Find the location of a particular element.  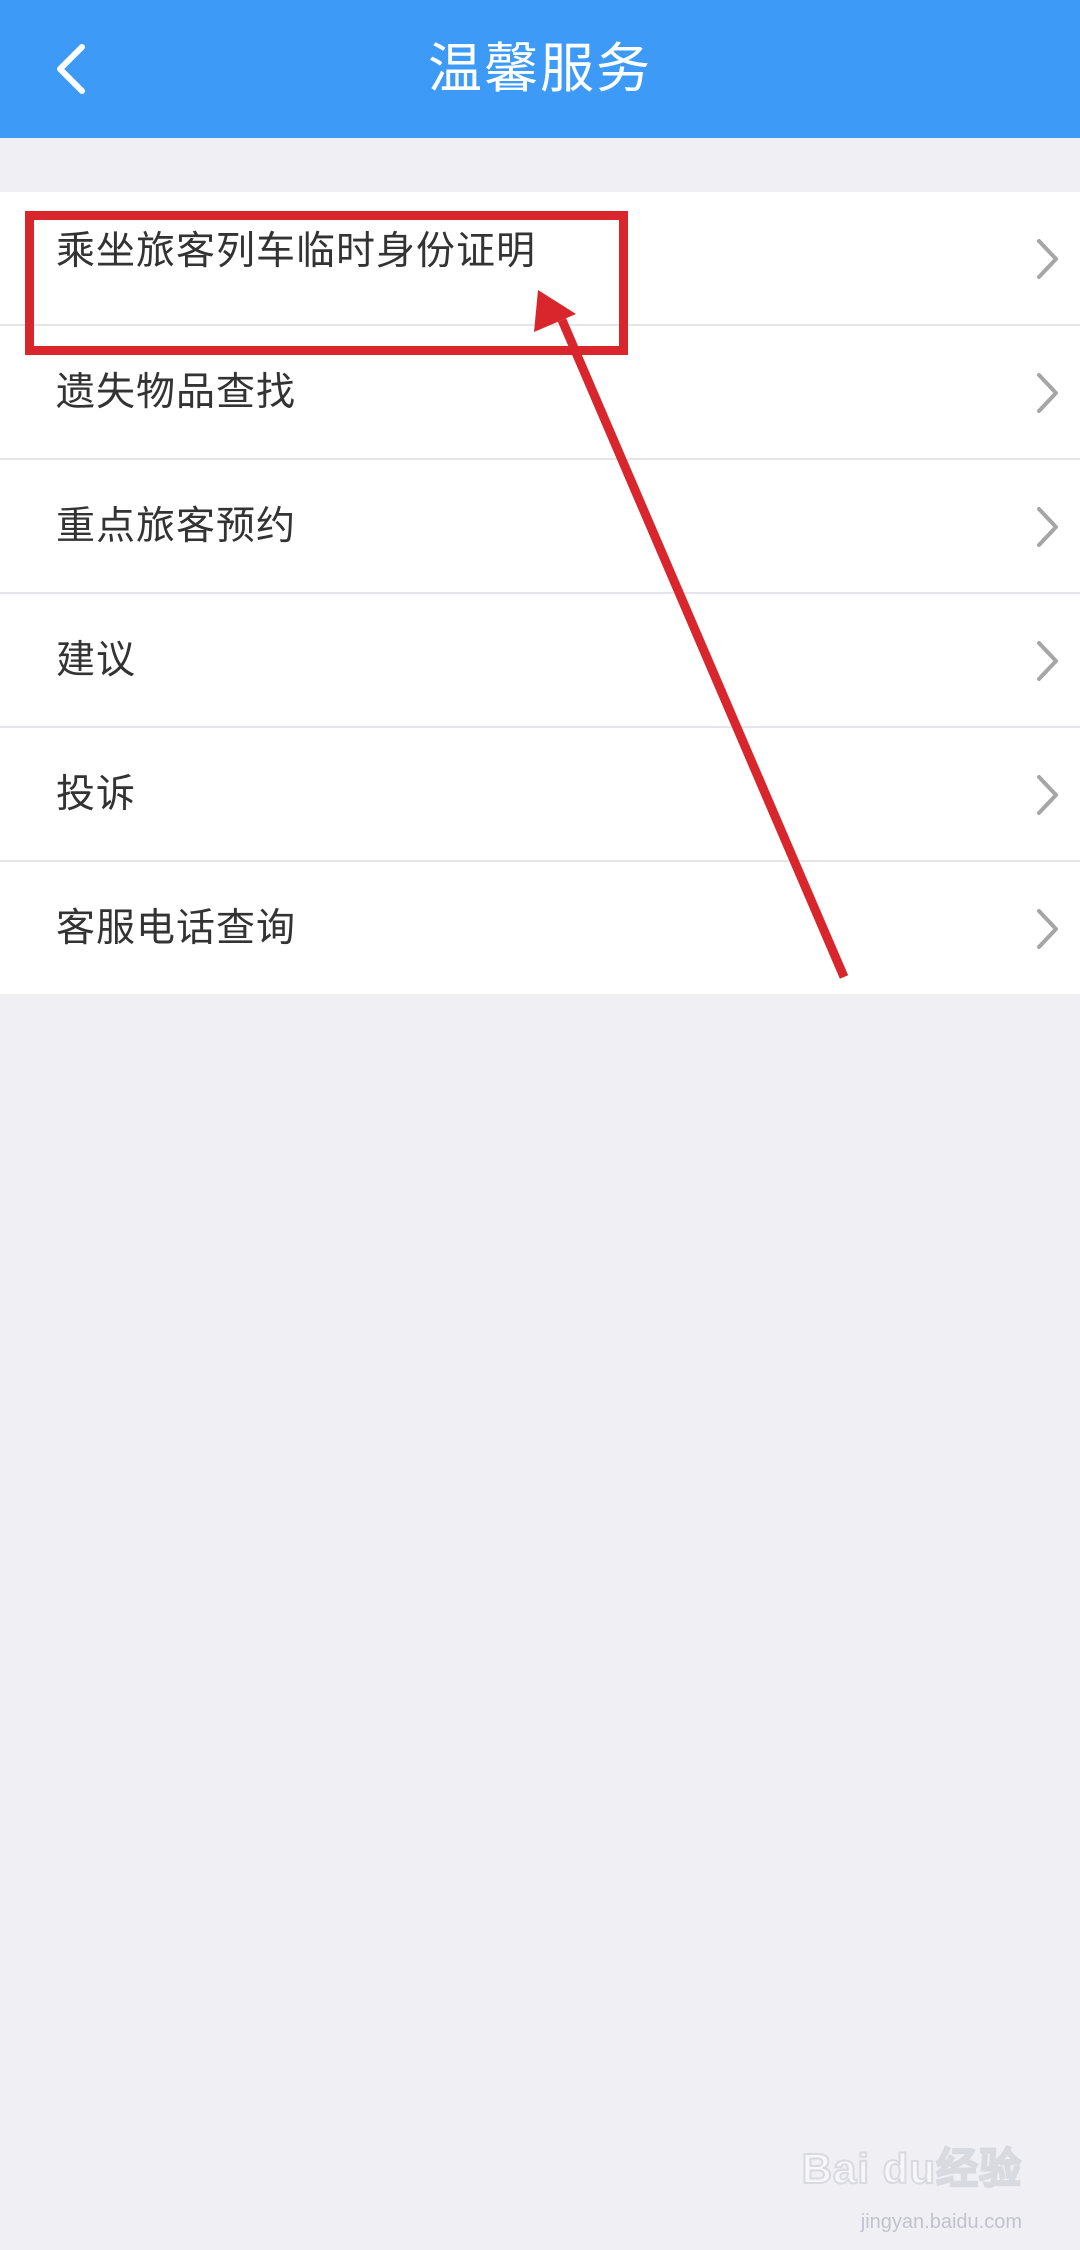

list-item-lost-items: 遗失物品查找 is located at coordinates (540, 393).